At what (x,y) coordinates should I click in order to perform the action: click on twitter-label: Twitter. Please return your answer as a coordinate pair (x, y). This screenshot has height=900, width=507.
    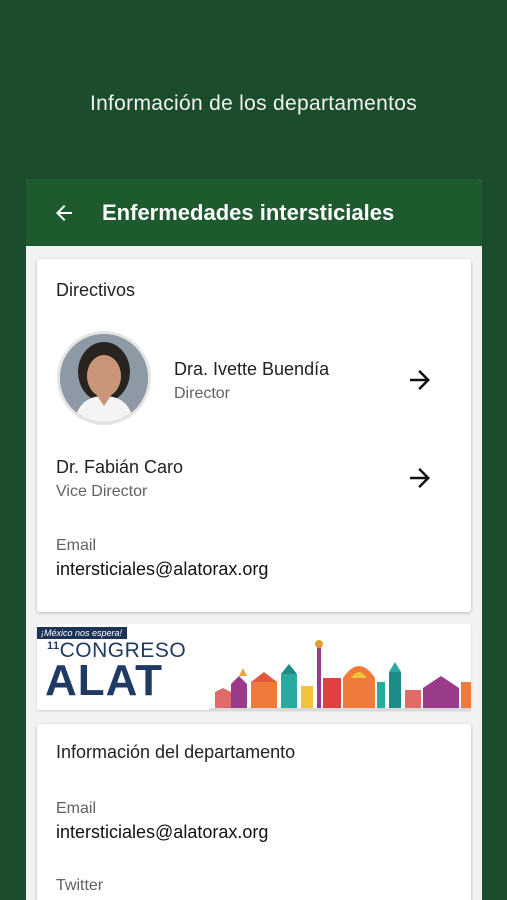
    Looking at the image, I should click on (80, 885).